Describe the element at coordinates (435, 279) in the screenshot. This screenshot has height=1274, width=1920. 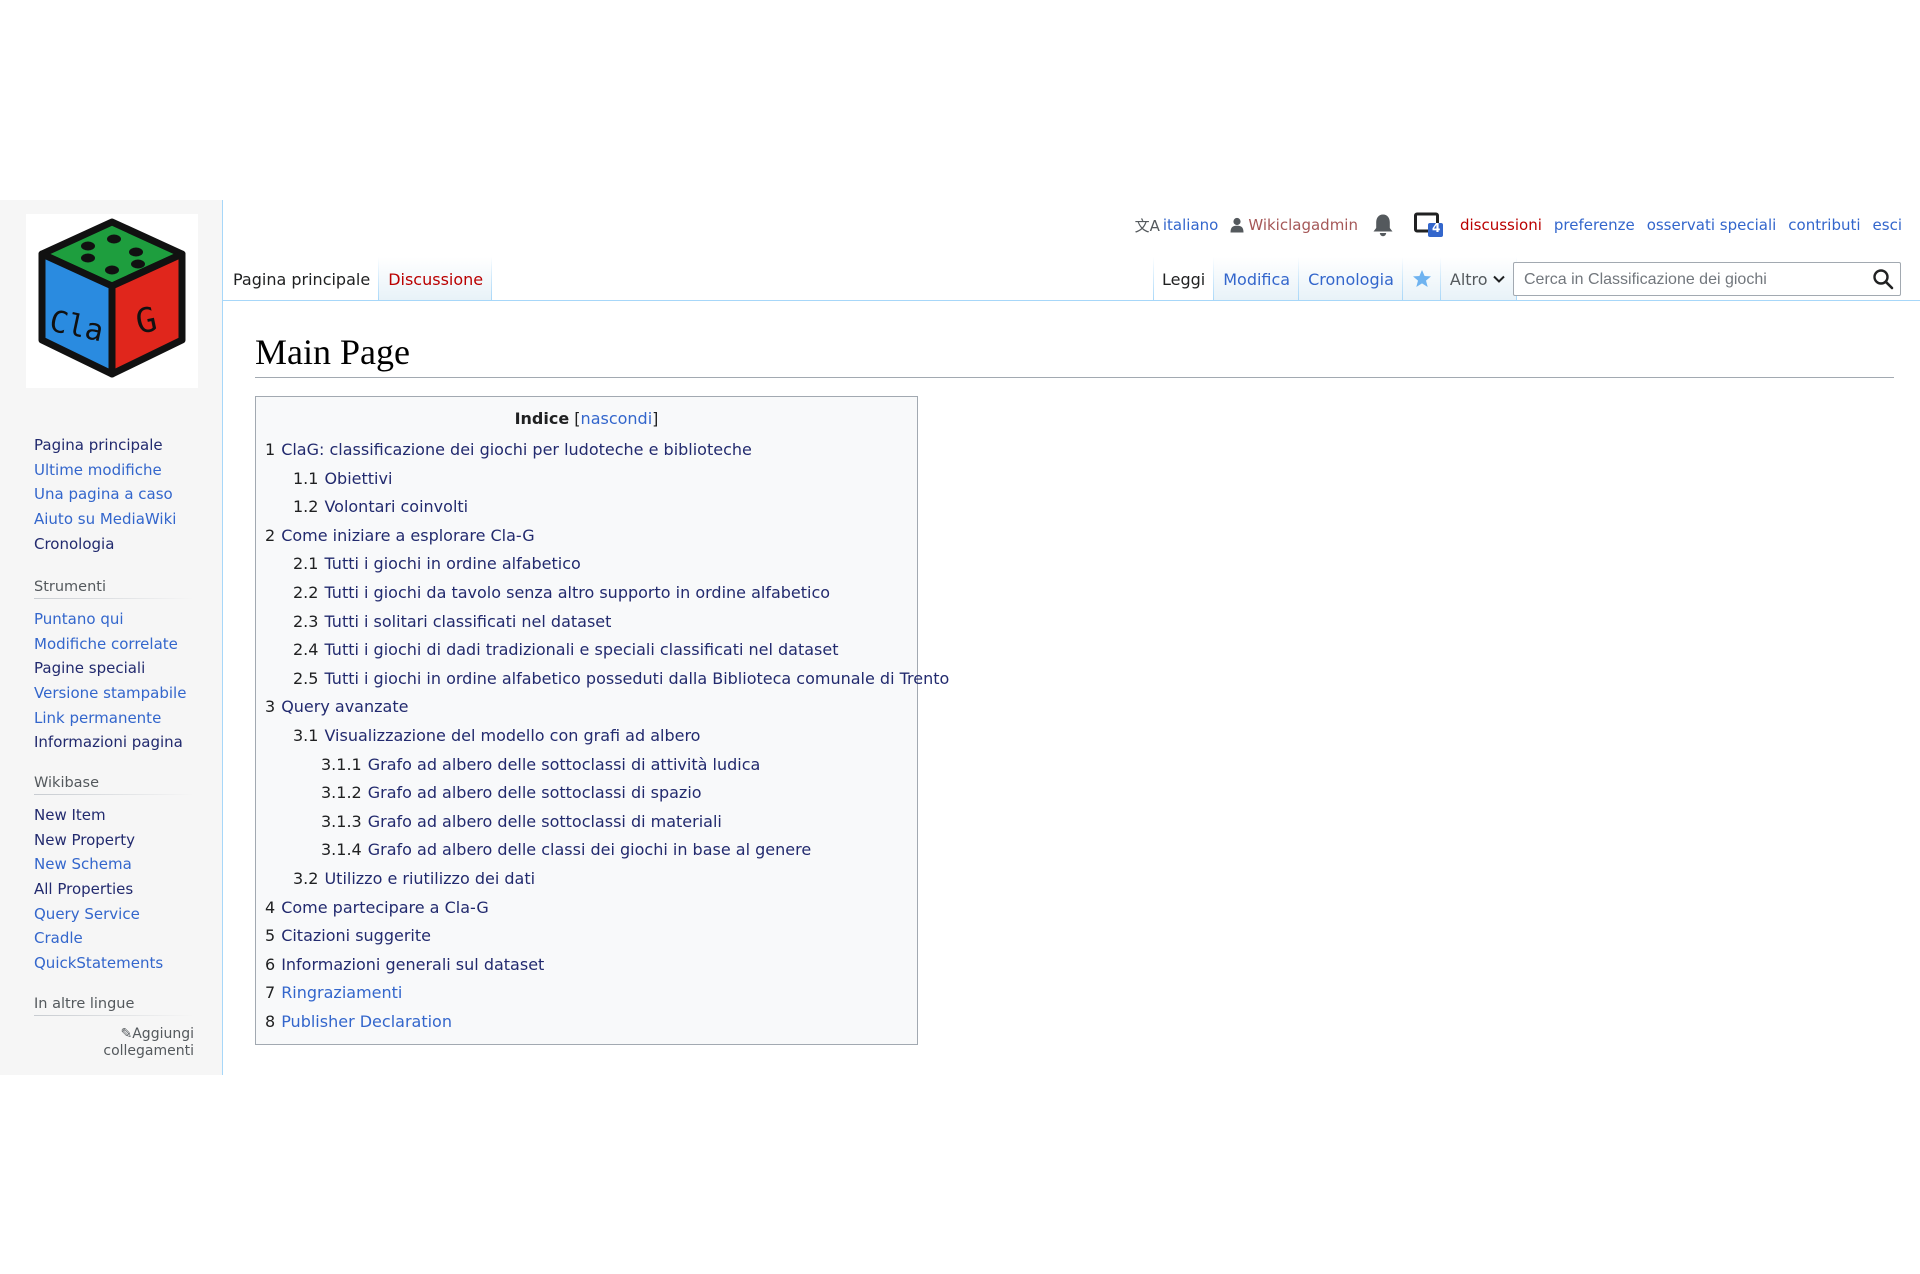
I see `tab-discussion: Discussione` at that location.